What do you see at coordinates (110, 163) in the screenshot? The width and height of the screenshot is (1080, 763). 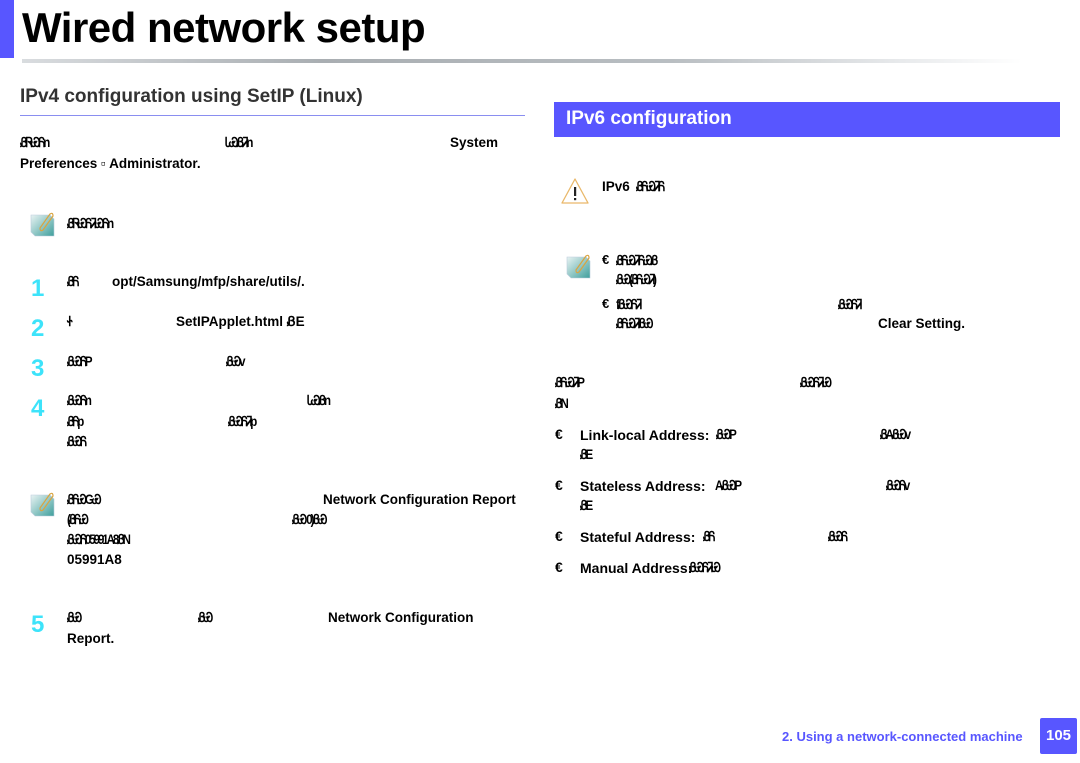 I see `intro-preferences-path: Preferences ▫ Administrator.` at bounding box center [110, 163].